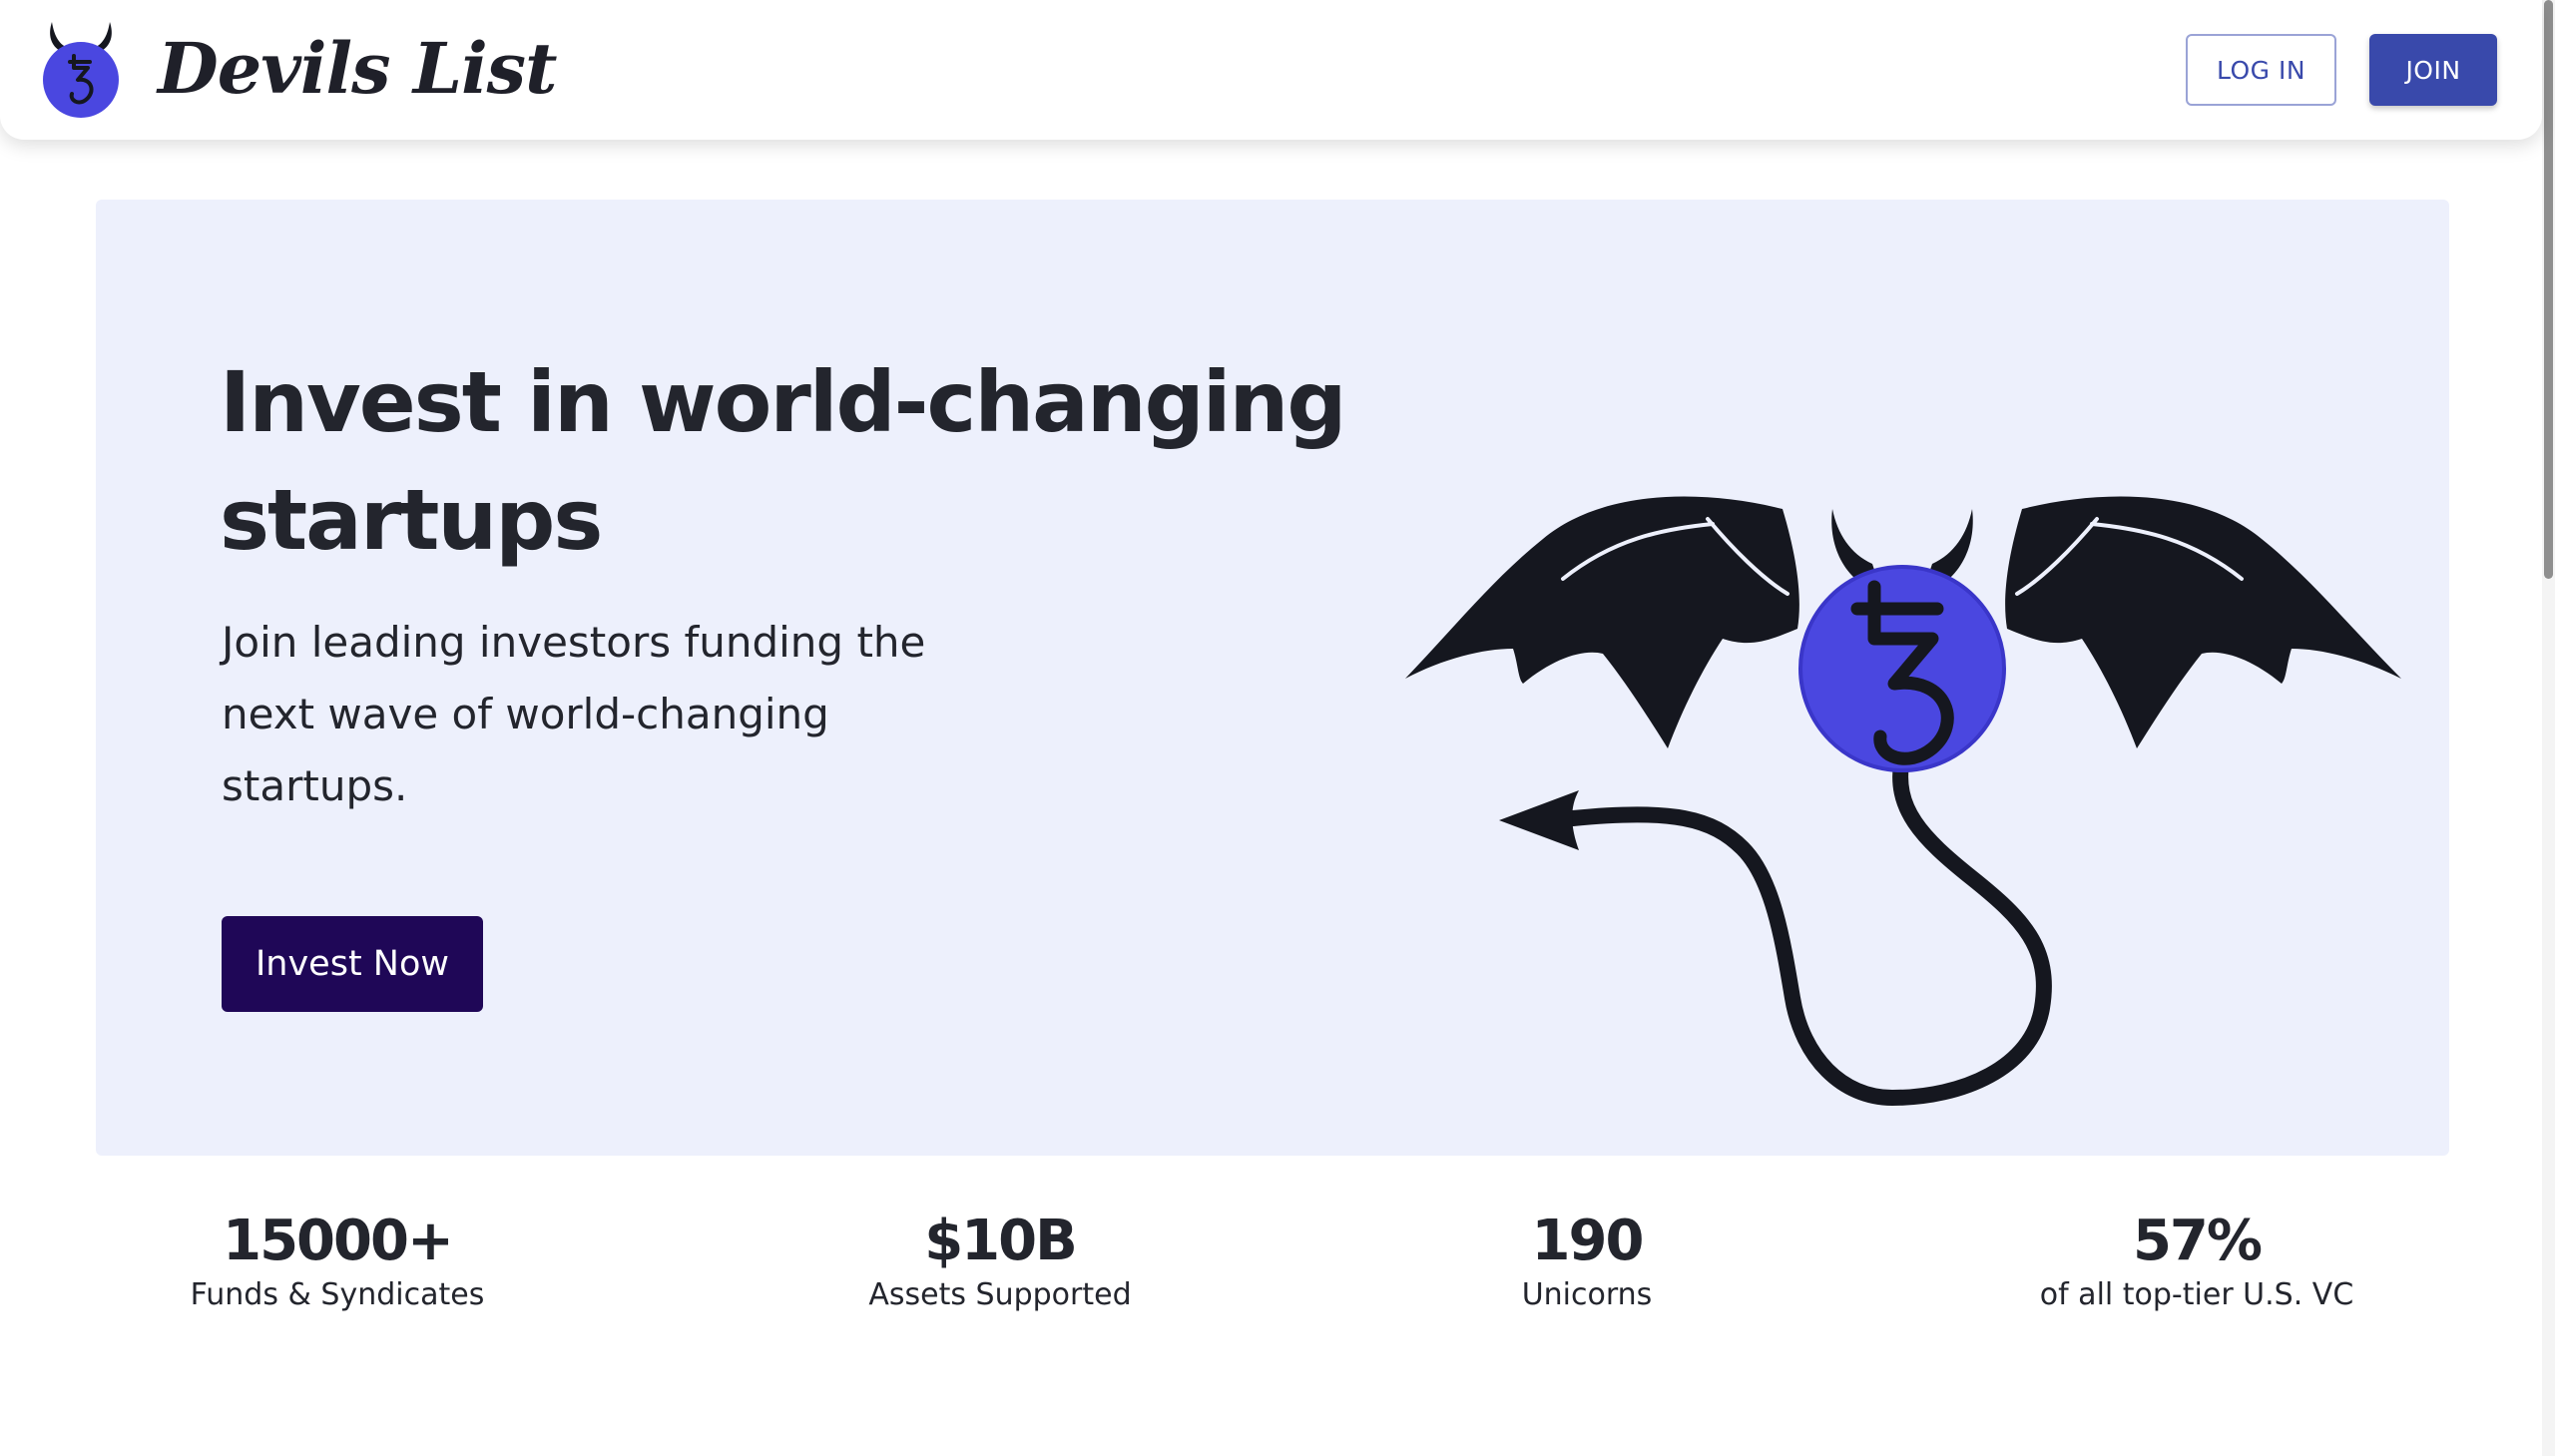  Describe the element at coordinates (2548, 289) in the screenshot. I see `scrollbar-thumb` at that location.